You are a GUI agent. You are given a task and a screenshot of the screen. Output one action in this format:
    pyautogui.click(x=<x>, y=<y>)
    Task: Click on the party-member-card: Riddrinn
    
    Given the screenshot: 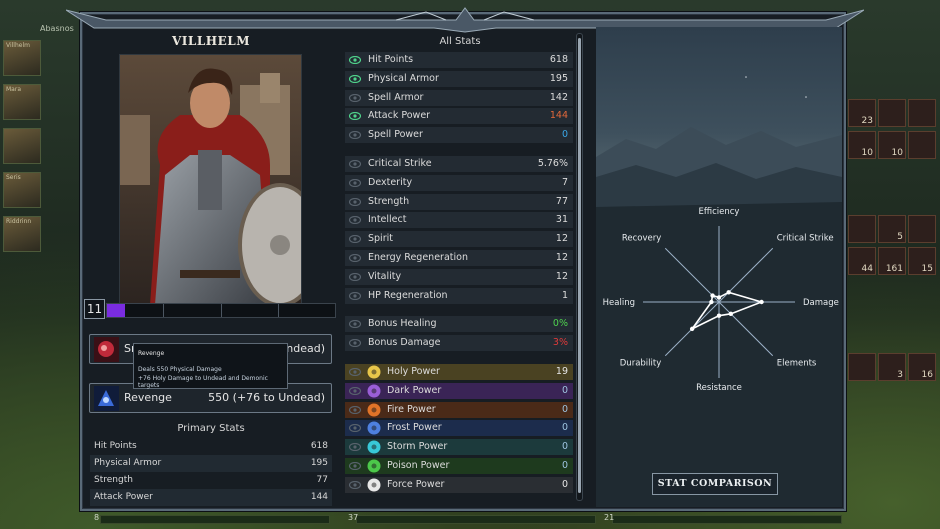 What is the action you would take?
    pyautogui.click(x=22, y=234)
    